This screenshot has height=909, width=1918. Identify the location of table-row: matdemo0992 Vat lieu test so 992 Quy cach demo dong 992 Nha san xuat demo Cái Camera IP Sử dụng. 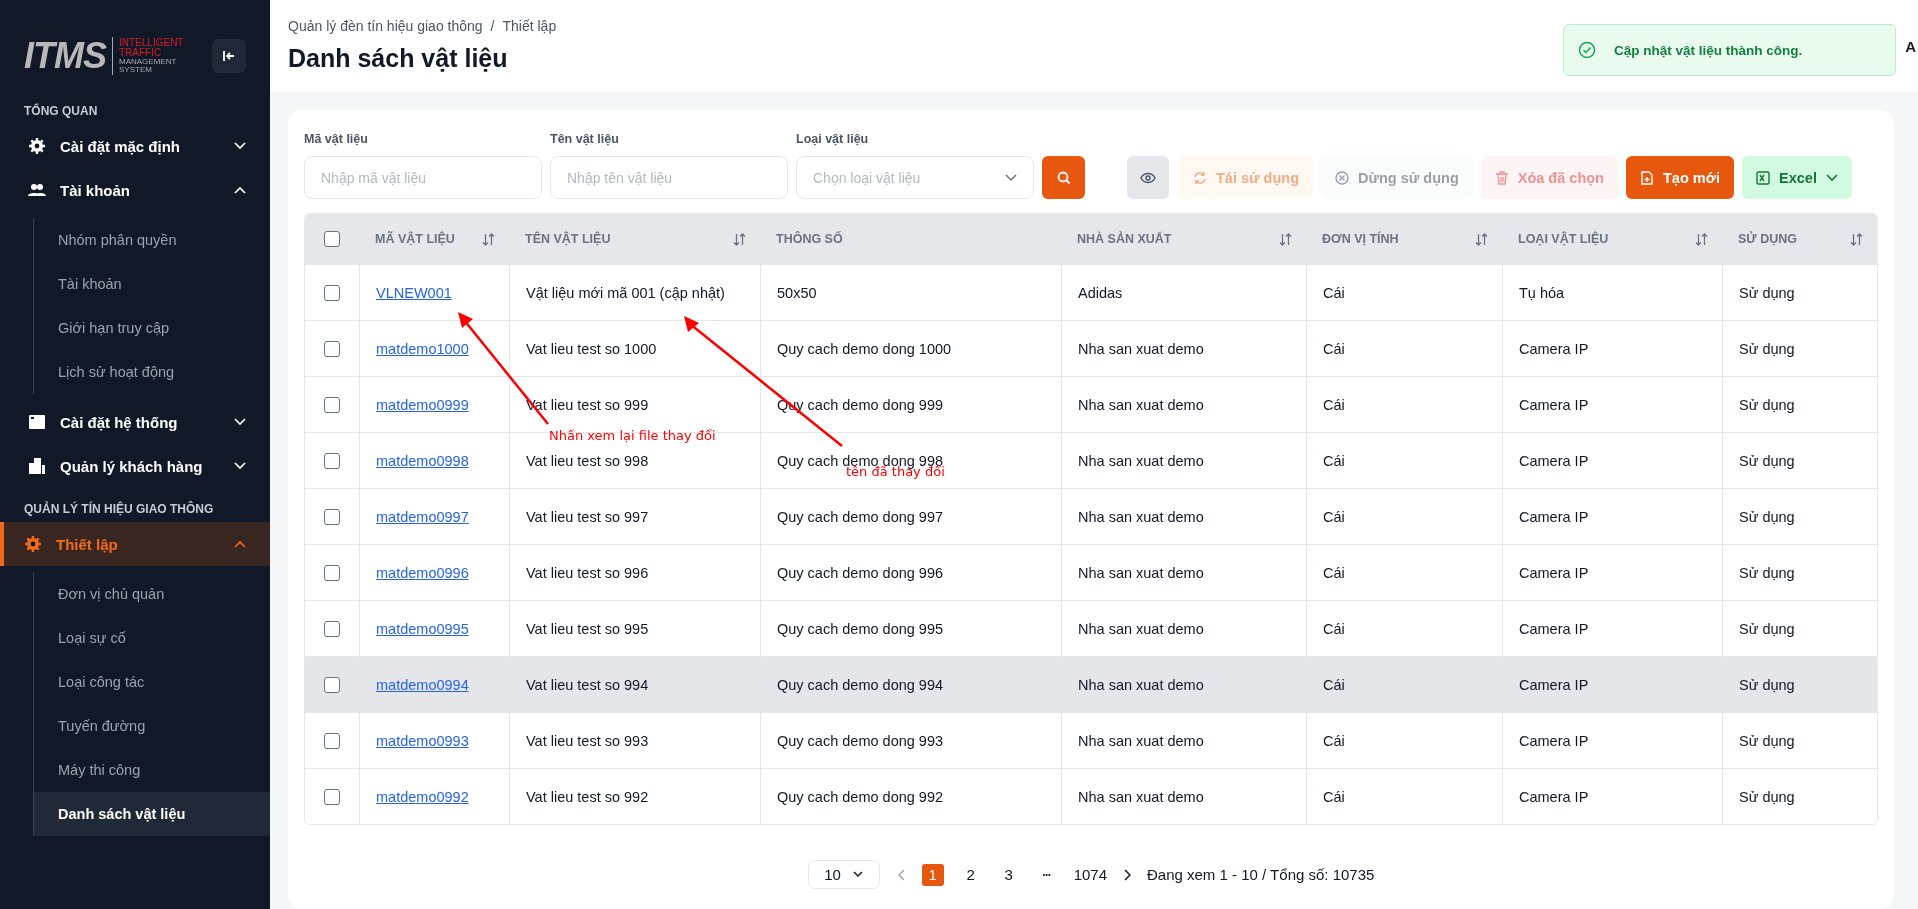
(1091, 796).